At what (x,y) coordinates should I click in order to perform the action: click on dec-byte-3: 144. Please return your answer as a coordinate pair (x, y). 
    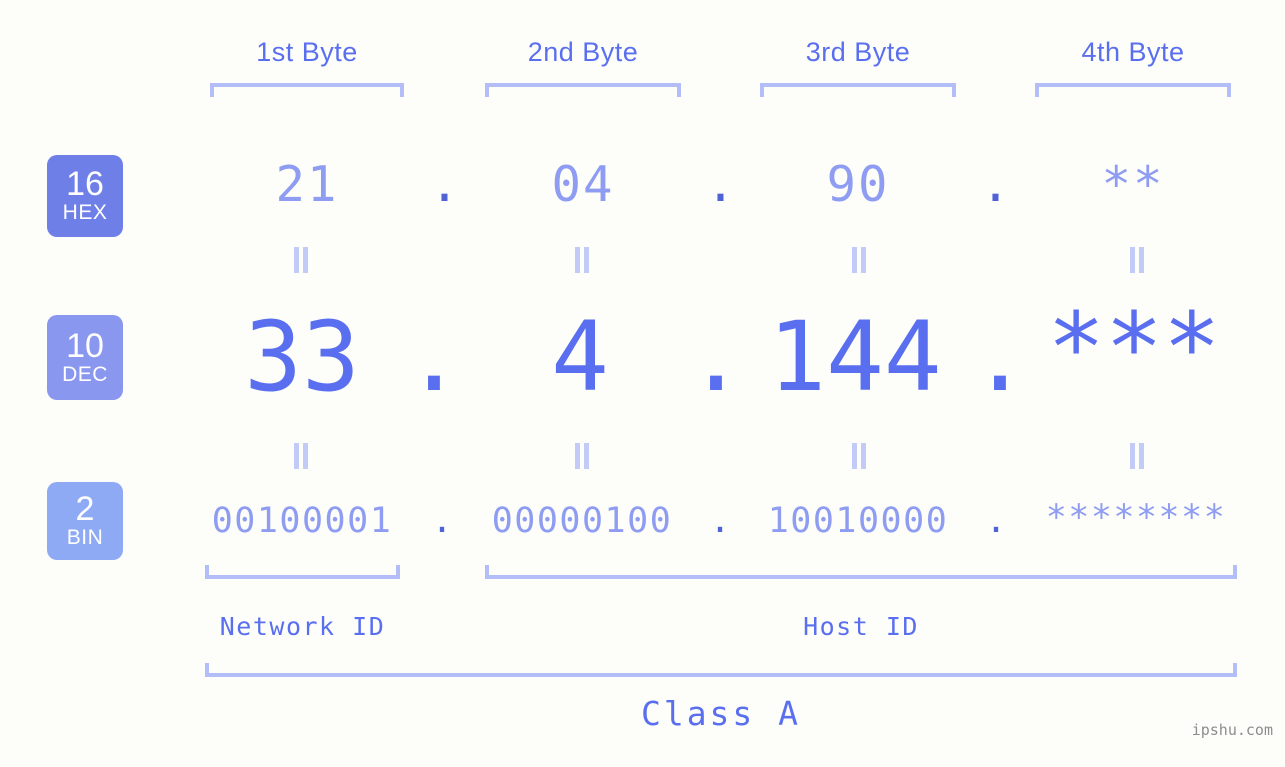
    Looking at the image, I should click on (855, 357).